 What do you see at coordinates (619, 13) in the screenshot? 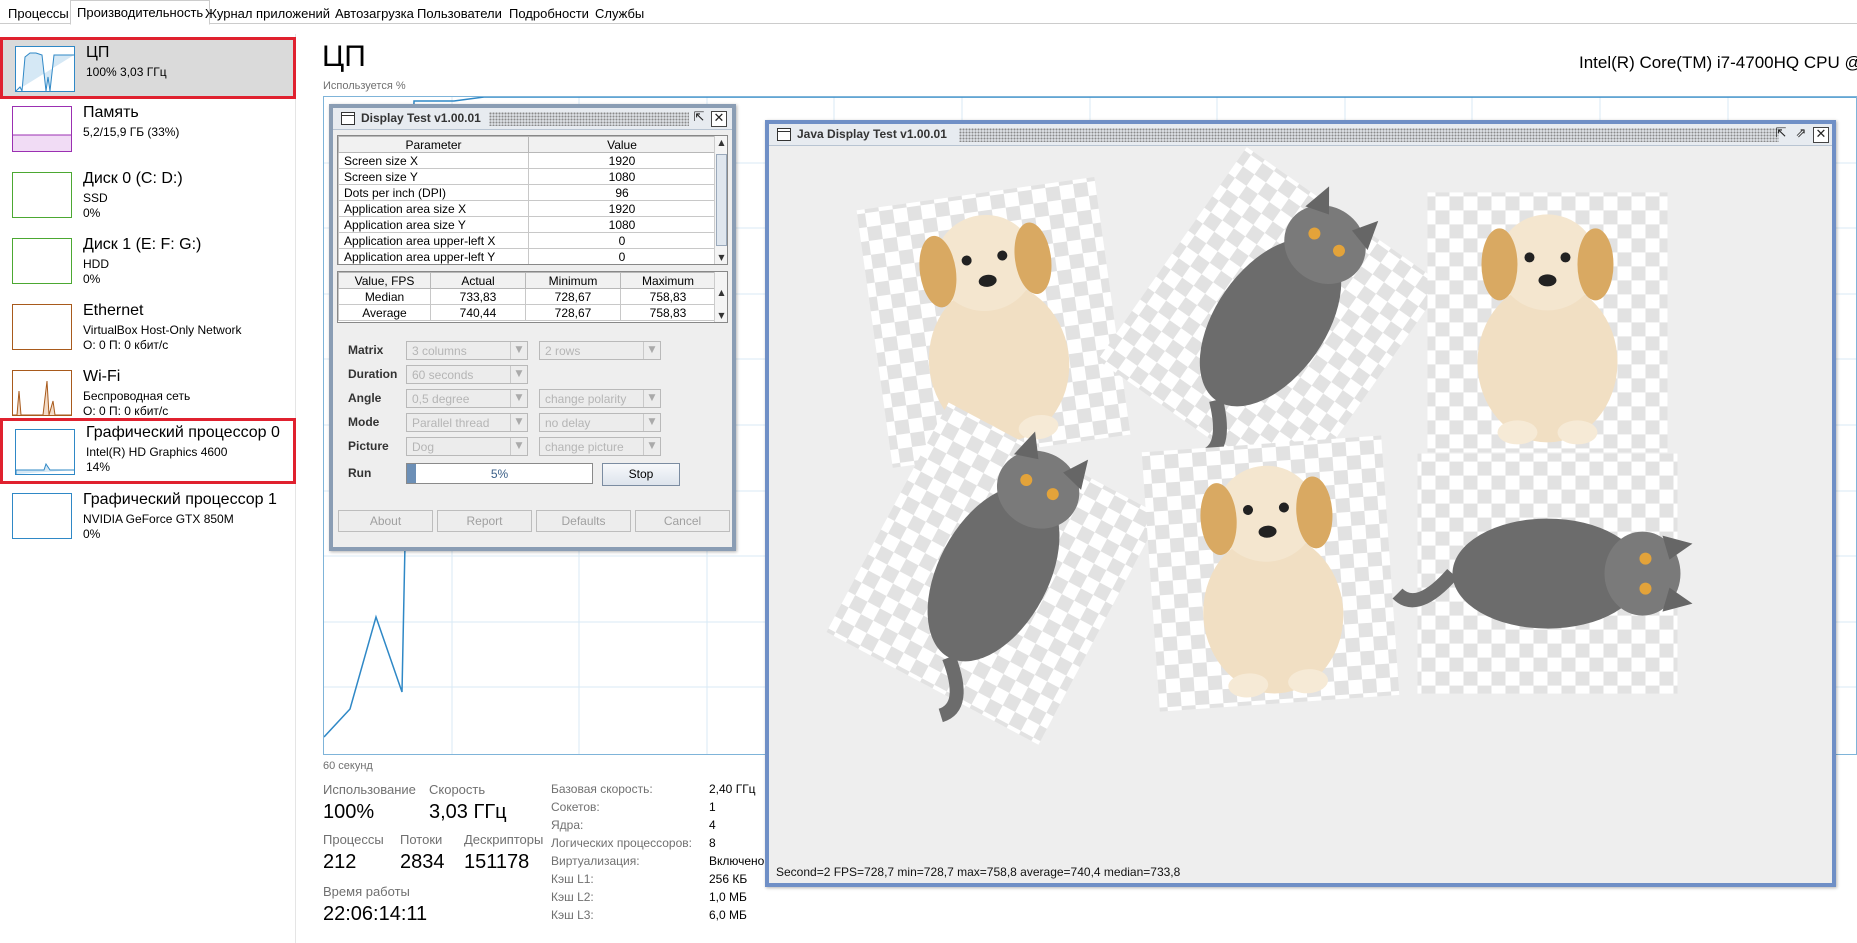
I see `tab-services: Службы` at bounding box center [619, 13].